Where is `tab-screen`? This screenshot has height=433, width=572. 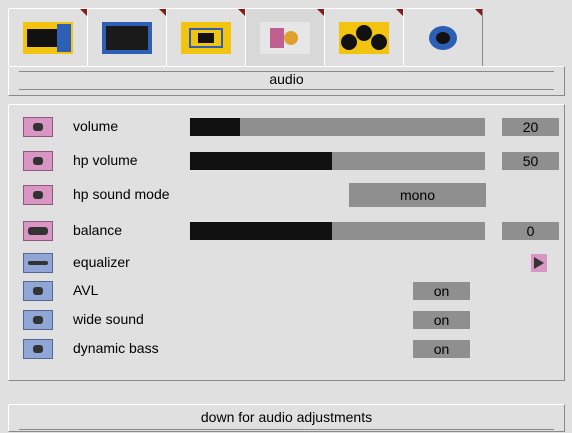
tab-screen is located at coordinates (127, 37).